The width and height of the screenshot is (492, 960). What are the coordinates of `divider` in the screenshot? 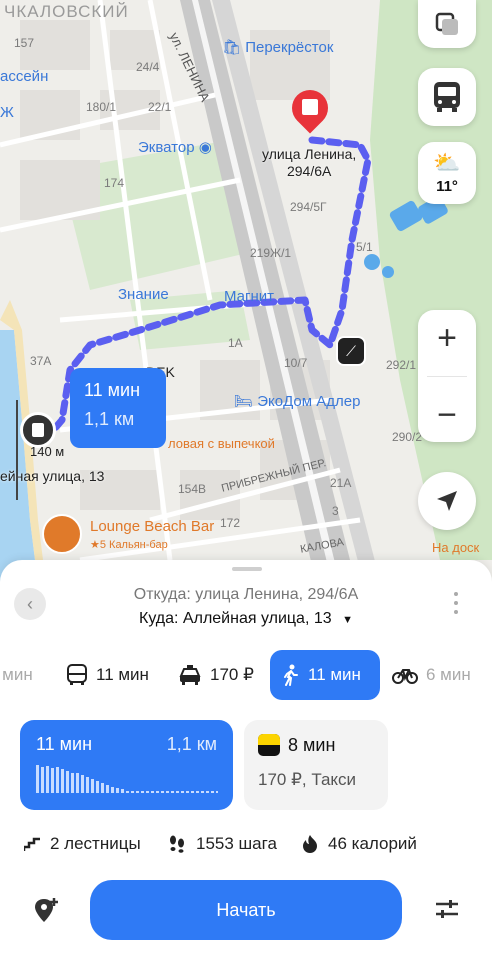 It's located at (447, 376).